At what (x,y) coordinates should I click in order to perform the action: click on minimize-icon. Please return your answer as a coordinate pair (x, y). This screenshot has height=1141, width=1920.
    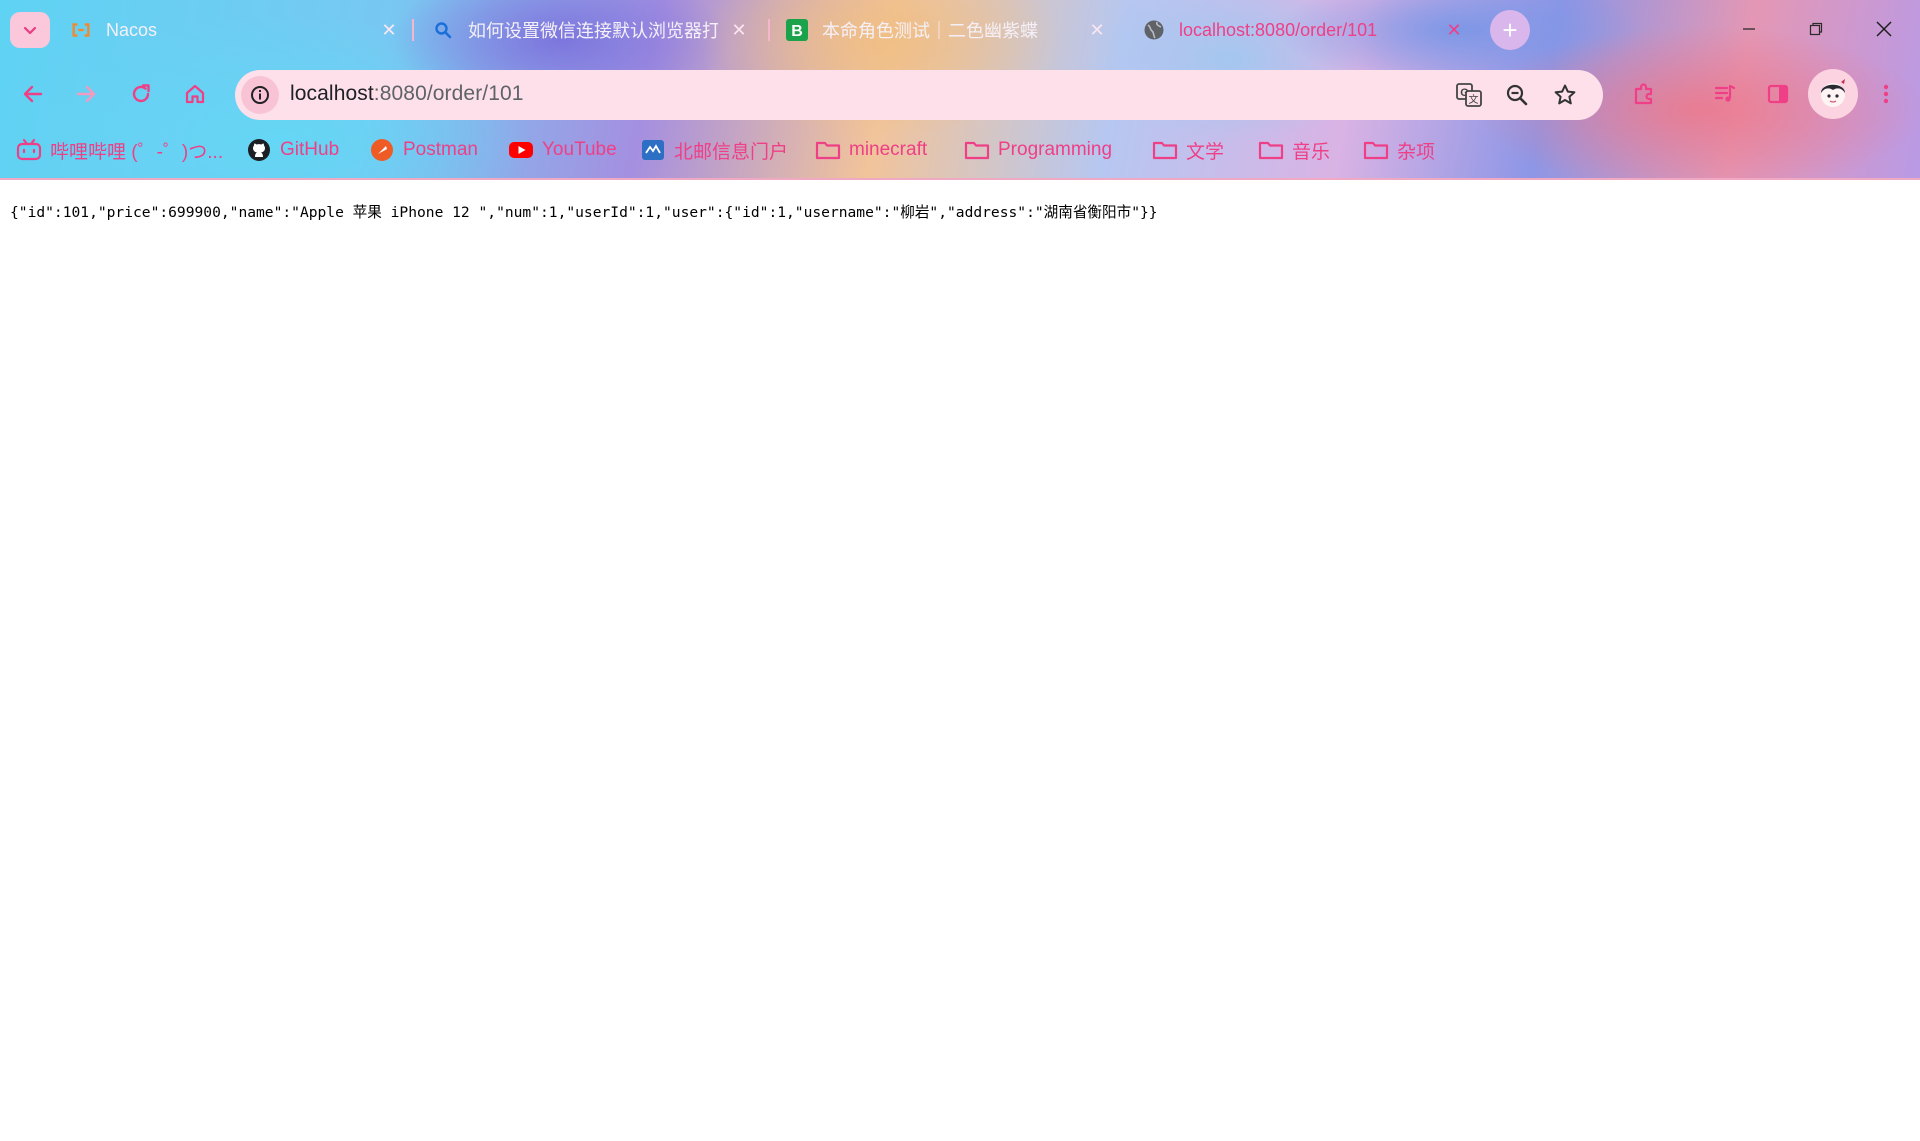
    Looking at the image, I should click on (1749, 29).